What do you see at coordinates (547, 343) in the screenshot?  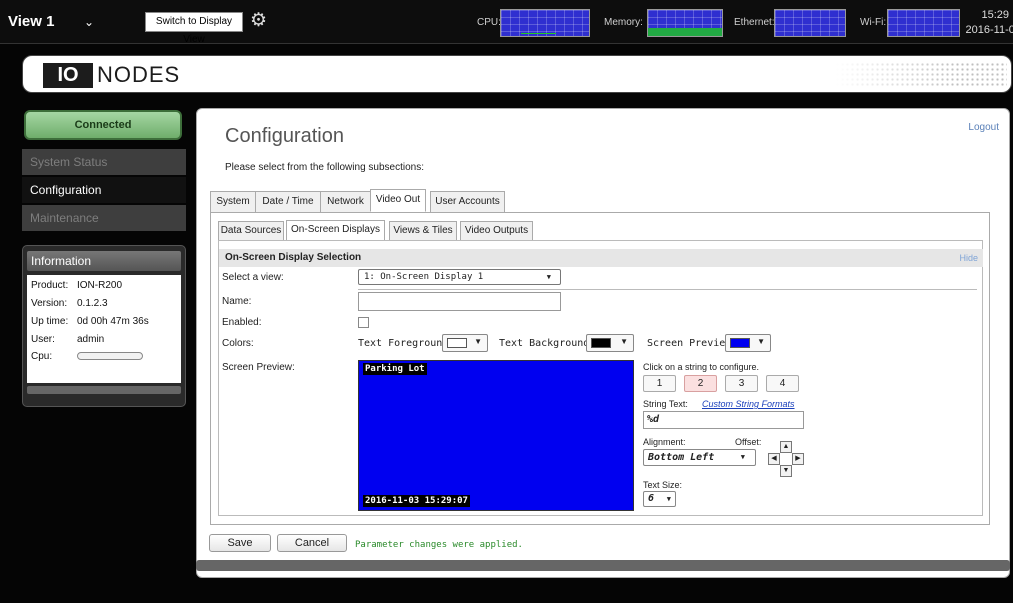 I see `text-background-label: Text Background:` at bounding box center [547, 343].